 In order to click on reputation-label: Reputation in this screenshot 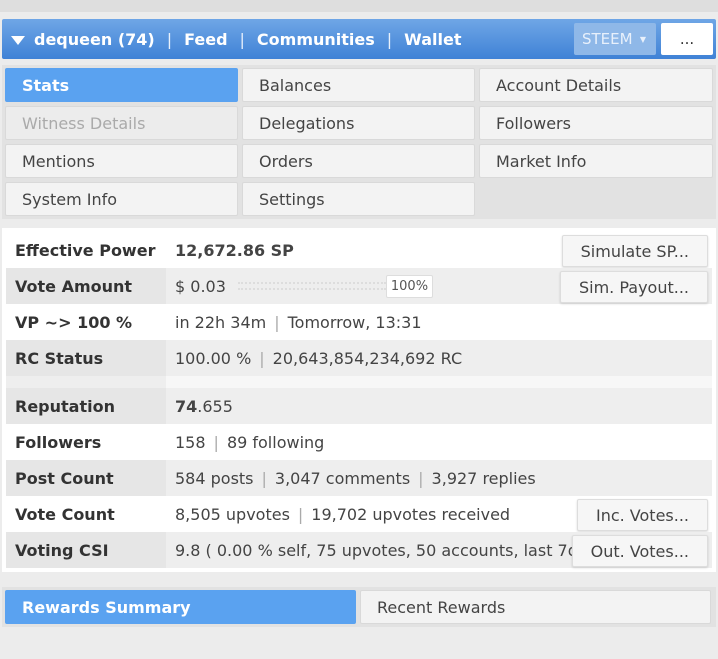, I will do `click(86, 406)`.